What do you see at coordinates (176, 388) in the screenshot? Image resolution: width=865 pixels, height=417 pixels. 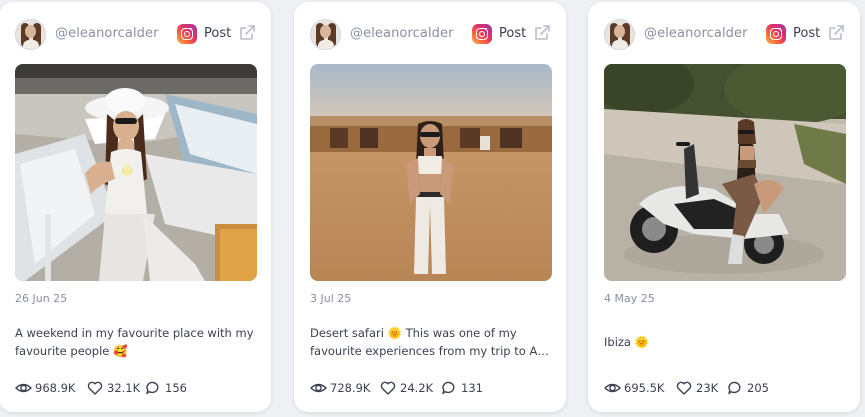 I see `comments-count: 156` at bounding box center [176, 388].